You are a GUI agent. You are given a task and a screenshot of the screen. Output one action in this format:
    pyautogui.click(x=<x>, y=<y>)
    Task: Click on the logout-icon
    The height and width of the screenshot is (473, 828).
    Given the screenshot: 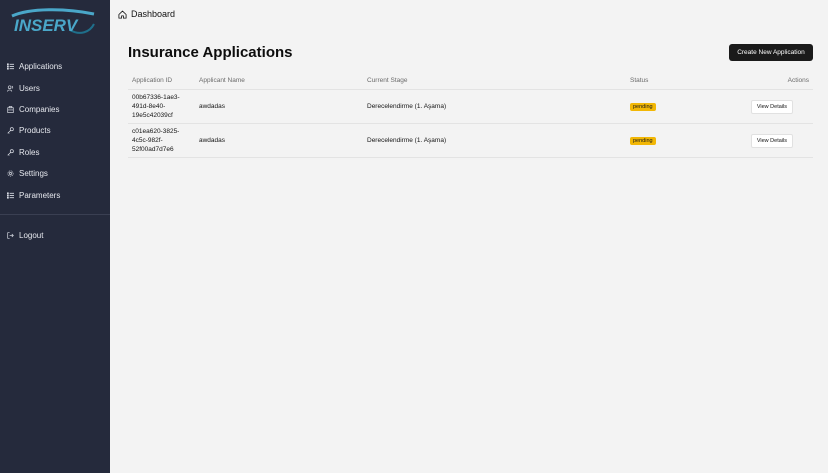 What is the action you would take?
    pyautogui.click(x=10, y=235)
    